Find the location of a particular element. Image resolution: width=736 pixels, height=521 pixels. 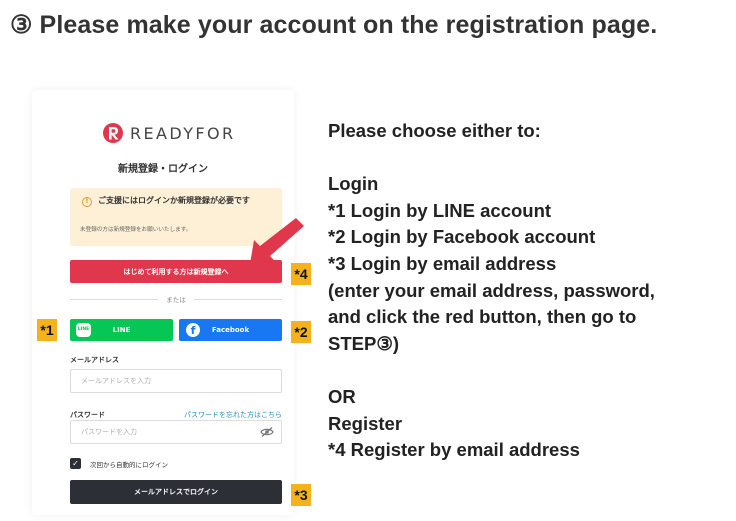

readyfor-logo-icon is located at coordinates (113, 133).